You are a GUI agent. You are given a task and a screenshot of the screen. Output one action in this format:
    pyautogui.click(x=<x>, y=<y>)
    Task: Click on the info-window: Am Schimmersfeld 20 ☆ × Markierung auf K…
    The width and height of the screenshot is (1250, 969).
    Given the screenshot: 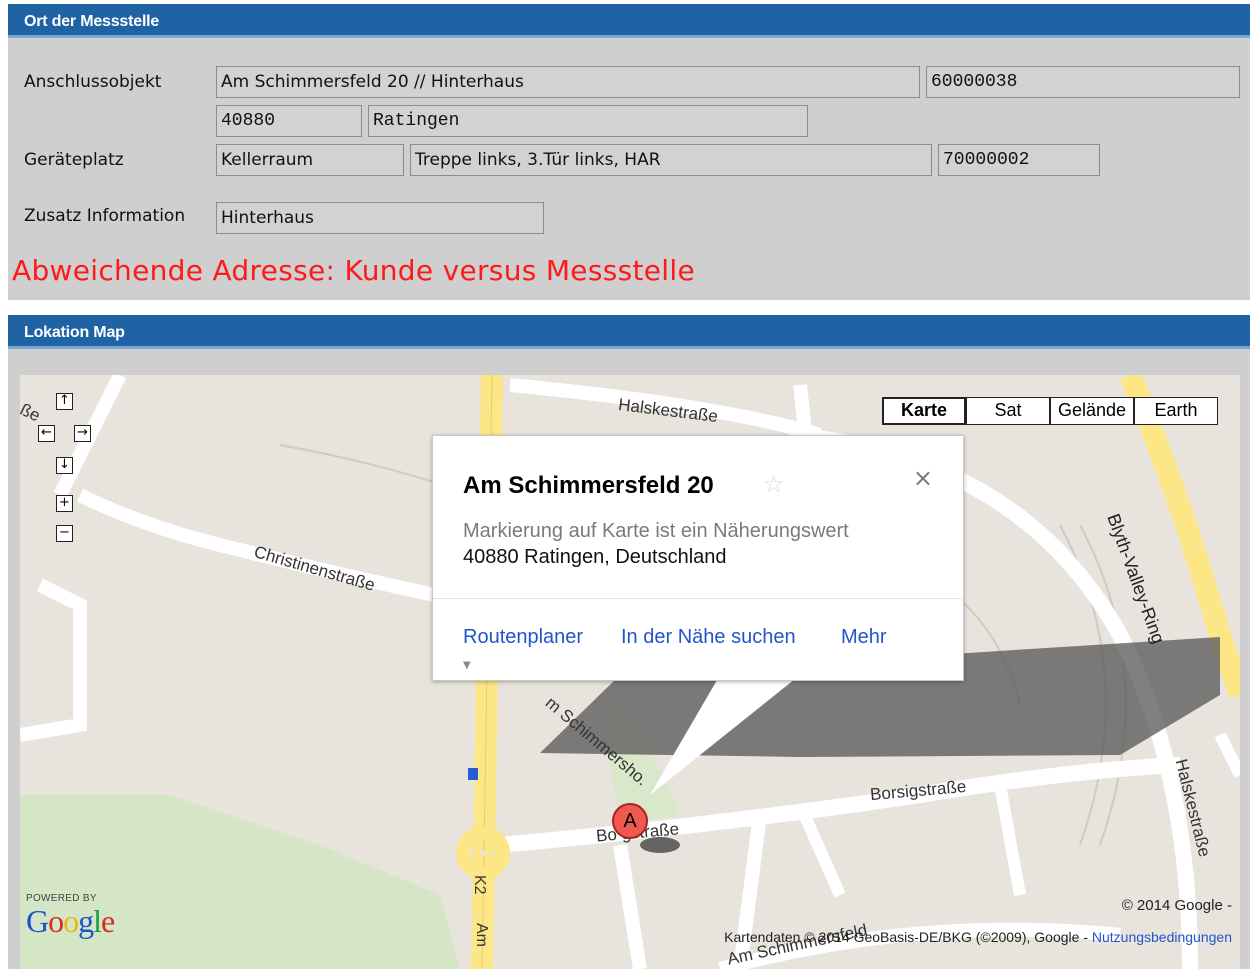 What is the action you would take?
    pyautogui.click(x=698, y=558)
    